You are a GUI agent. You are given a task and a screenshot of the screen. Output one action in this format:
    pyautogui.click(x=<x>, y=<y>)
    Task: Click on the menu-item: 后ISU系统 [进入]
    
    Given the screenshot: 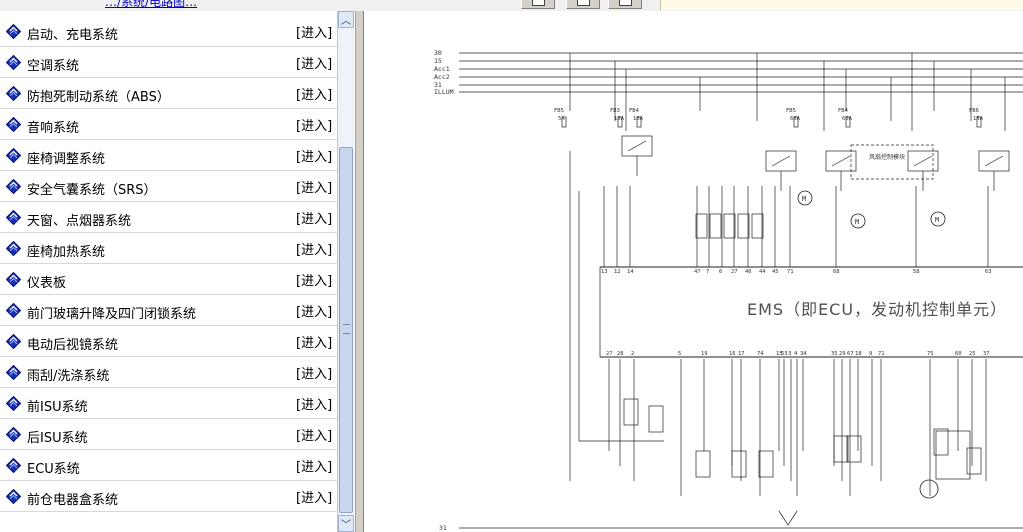 What is the action you would take?
    pyautogui.click(x=168, y=434)
    